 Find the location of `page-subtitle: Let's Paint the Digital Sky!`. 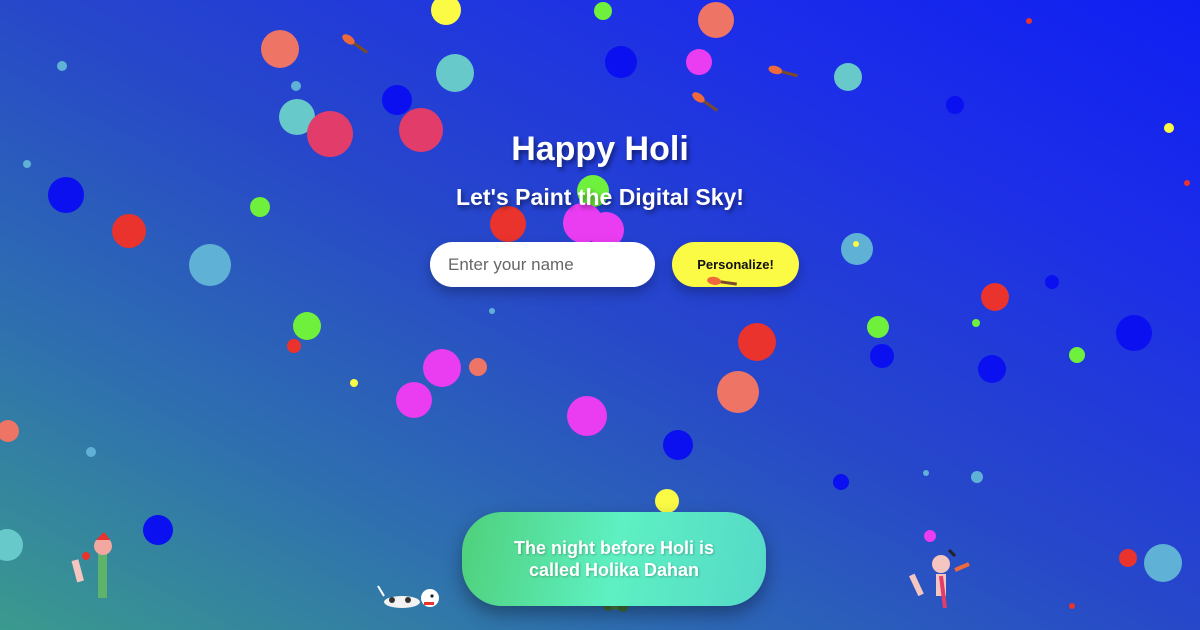

page-subtitle: Let's Paint the Digital Sky! is located at coordinates (600, 197).